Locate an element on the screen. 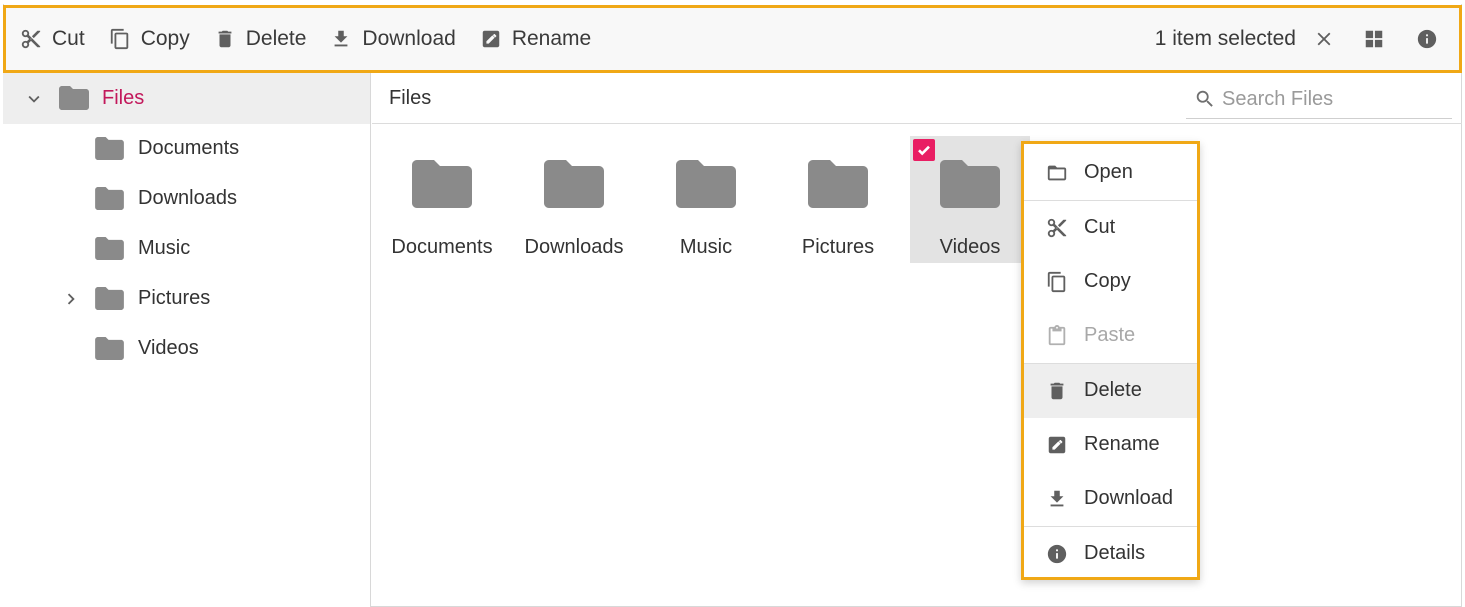  context-menu-rename: Rename is located at coordinates (1110, 445).